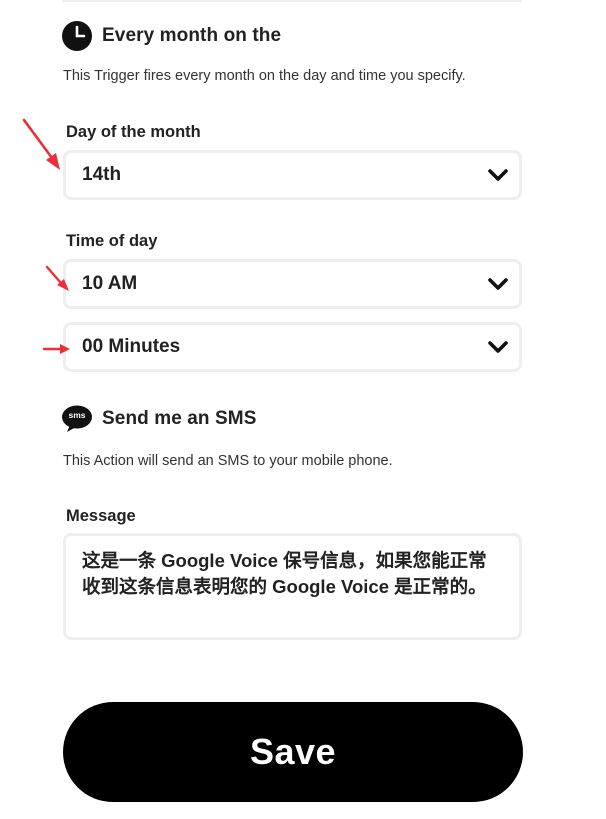 This screenshot has width=606, height=819. What do you see at coordinates (192, 35) in the screenshot?
I see `trigger-title: Every month on the` at bounding box center [192, 35].